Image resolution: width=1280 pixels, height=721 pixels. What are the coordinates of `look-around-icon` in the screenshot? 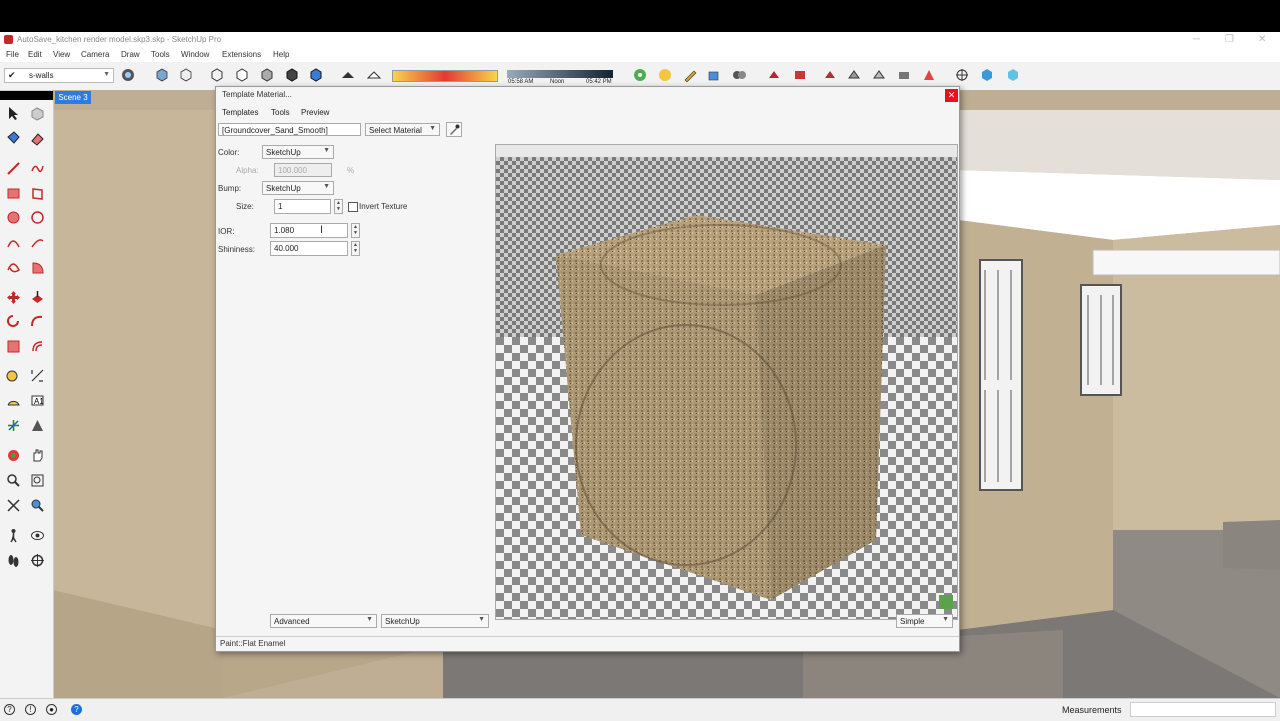 It's located at (37, 535).